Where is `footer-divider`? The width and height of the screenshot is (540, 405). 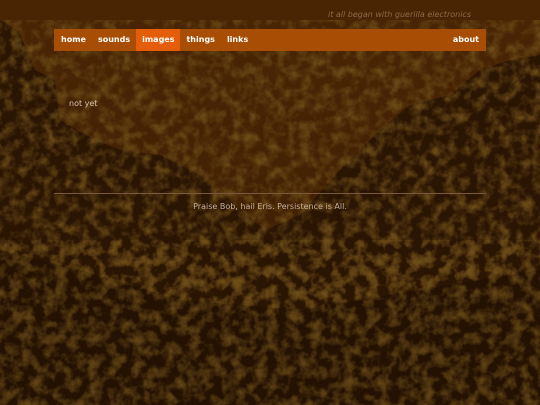 footer-divider is located at coordinates (270, 193).